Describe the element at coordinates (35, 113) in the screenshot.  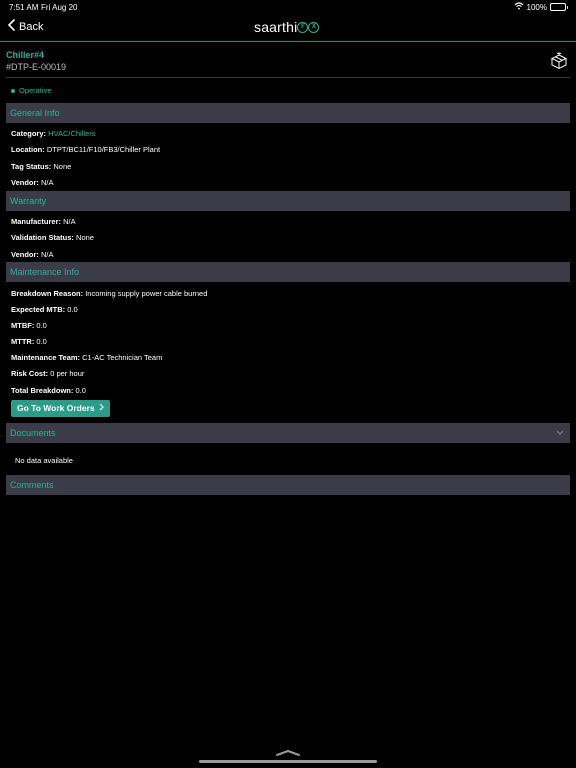
I see `section-title: General Info` at that location.